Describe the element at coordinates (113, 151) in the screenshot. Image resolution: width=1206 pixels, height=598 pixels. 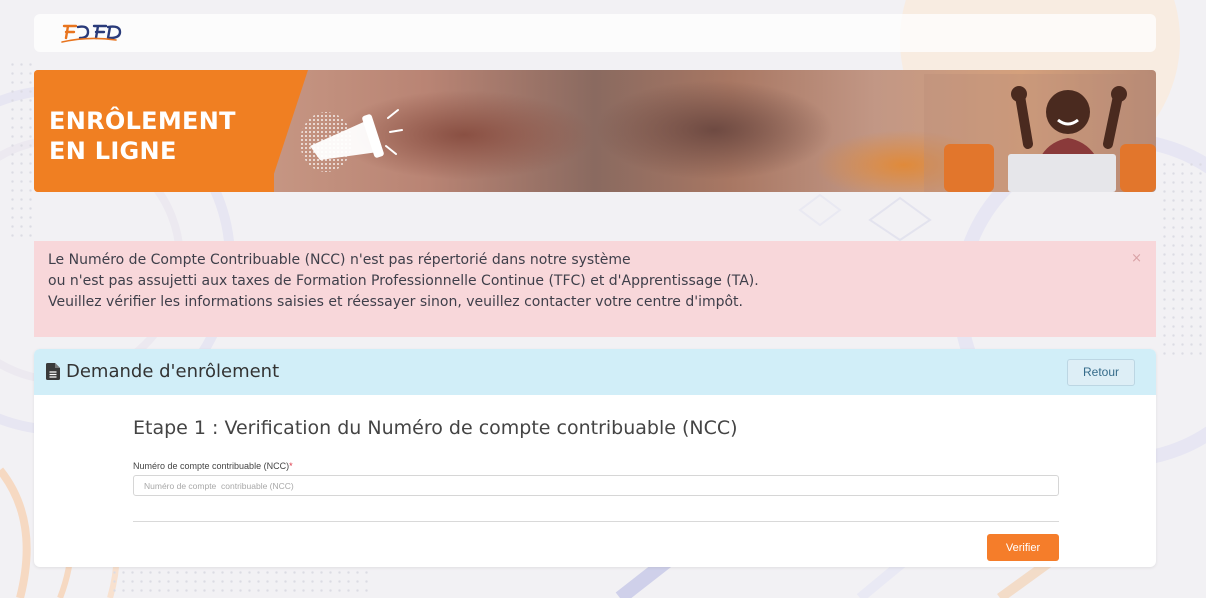
I see `banner-title-line2: EN LIGNE` at that location.